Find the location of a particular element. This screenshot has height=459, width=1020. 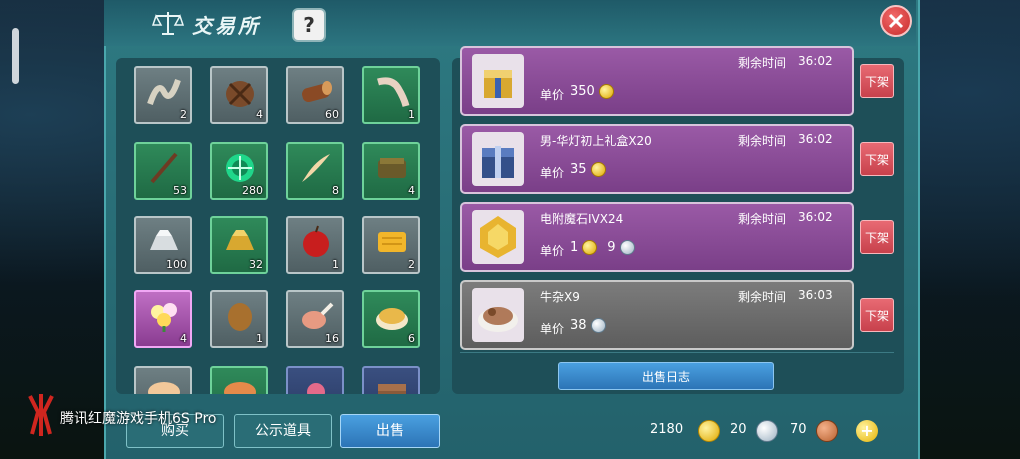

worm-icon is located at coordinates (393, 92).